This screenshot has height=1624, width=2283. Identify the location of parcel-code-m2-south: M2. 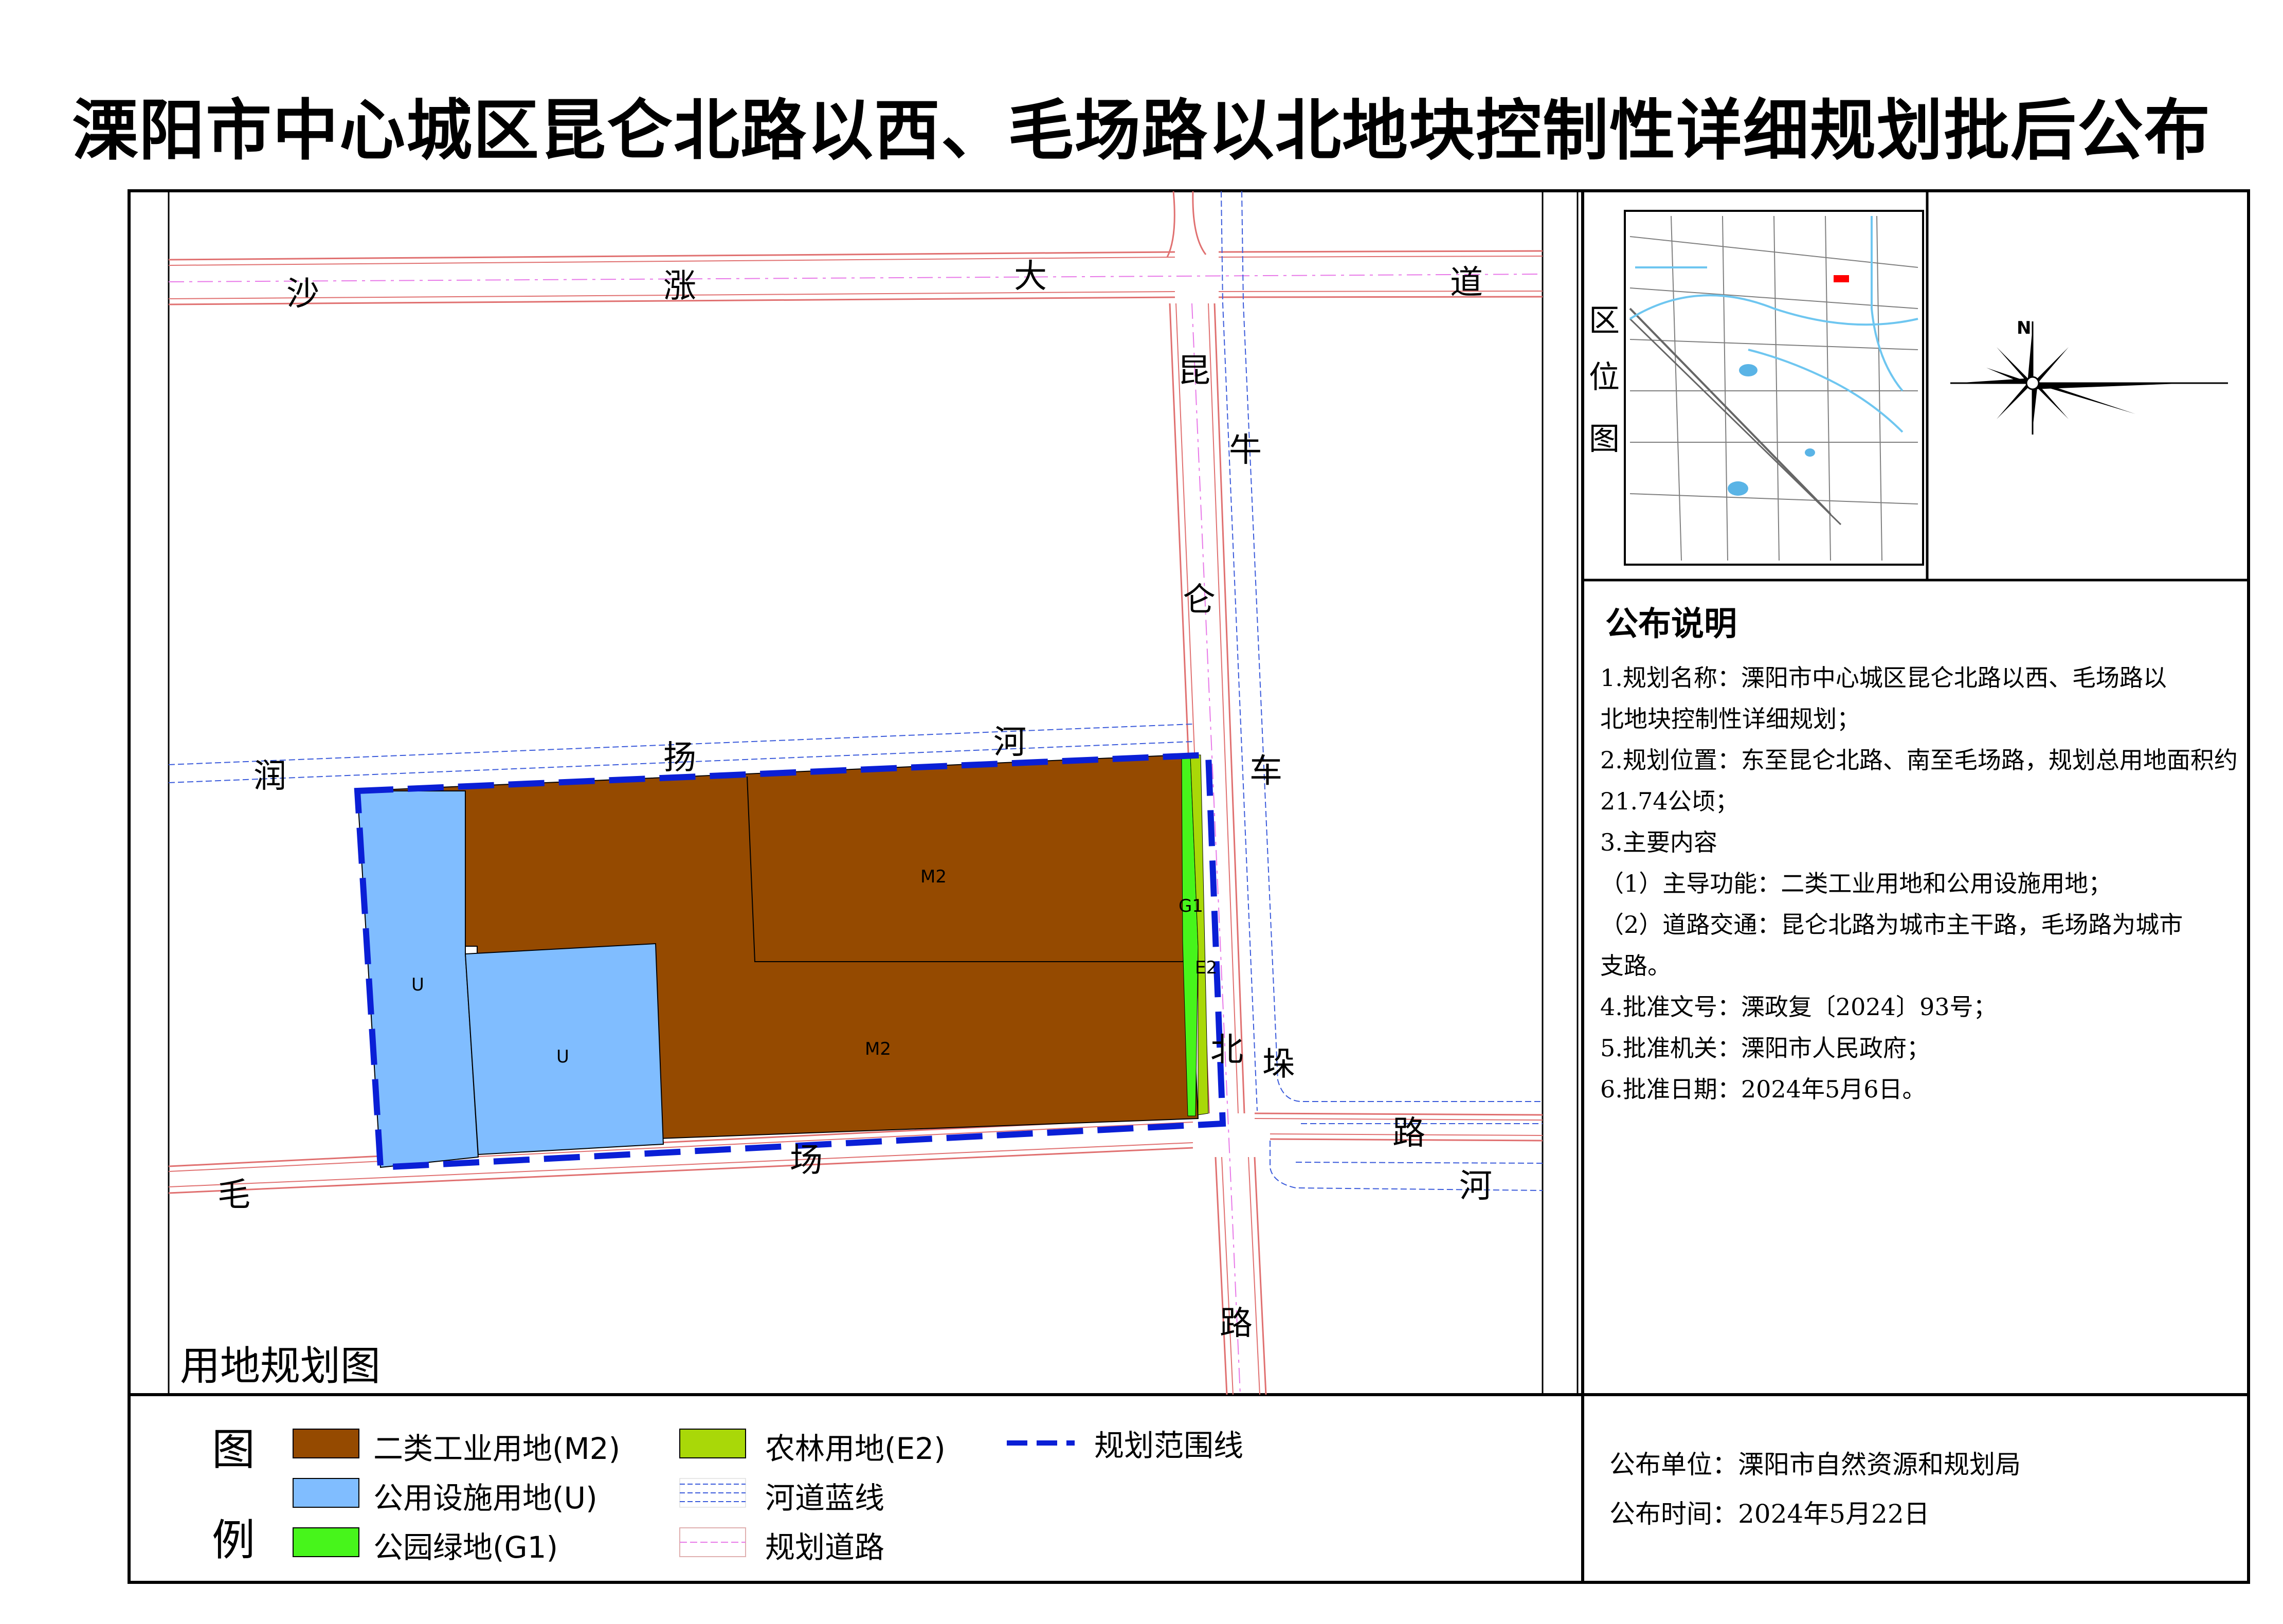
(878, 1049).